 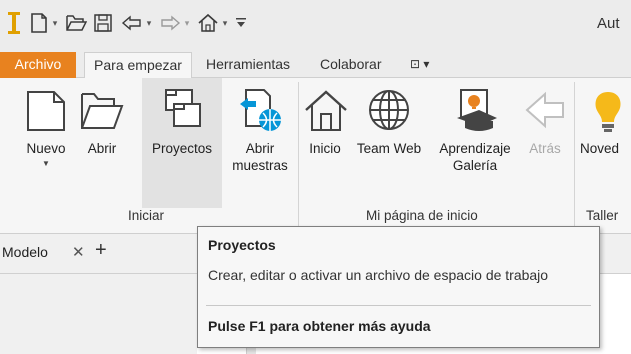 What do you see at coordinates (101, 250) in the screenshot?
I see `add-tab-icon: +` at bounding box center [101, 250].